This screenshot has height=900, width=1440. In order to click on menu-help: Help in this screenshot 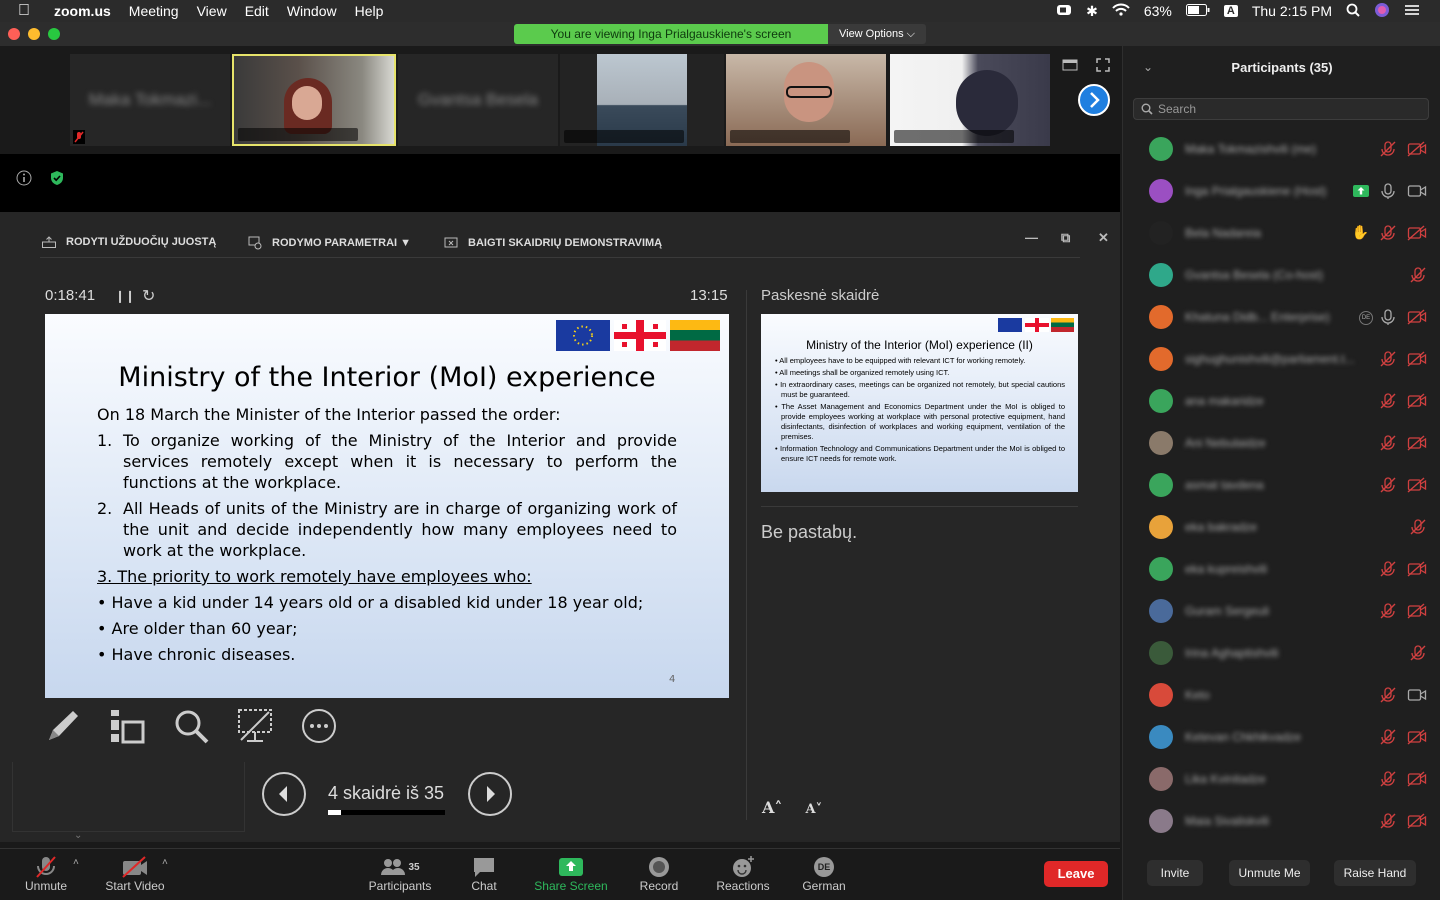, I will do `click(369, 11)`.